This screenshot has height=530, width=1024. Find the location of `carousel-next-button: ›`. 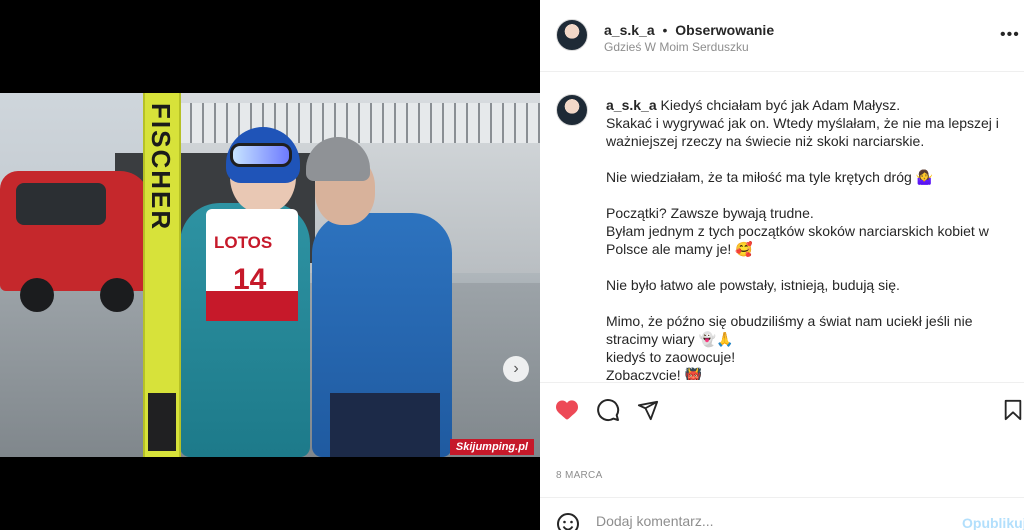

carousel-next-button: › is located at coordinates (516, 369).